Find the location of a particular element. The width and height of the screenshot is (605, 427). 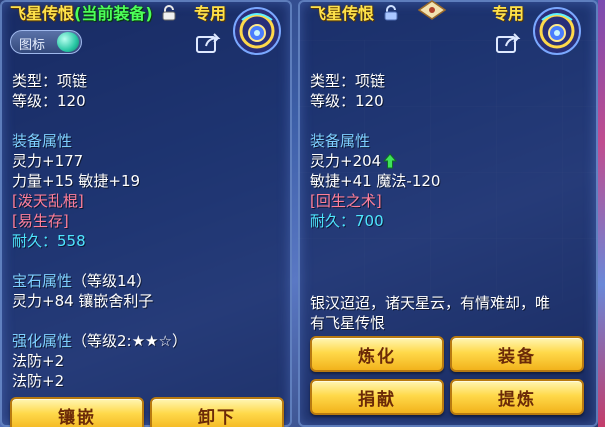

background-edge-decoration is located at coordinates (601, 213).